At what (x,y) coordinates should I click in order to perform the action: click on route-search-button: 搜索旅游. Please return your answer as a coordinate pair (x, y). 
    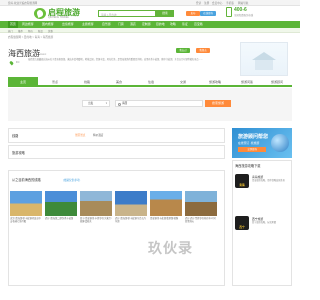
    Looking at the image, I should click on (218, 103).